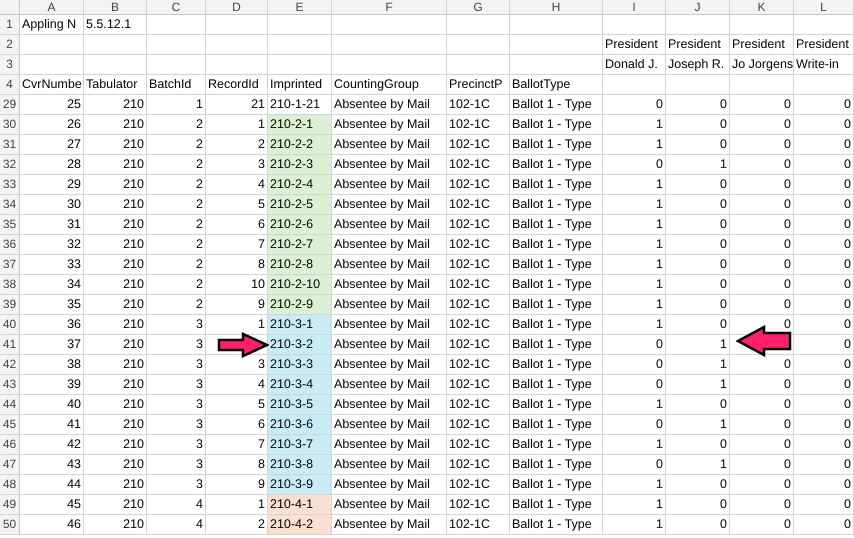  What do you see at coordinates (52, 264) in the screenshot?
I see `table-cell: 33` at bounding box center [52, 264].